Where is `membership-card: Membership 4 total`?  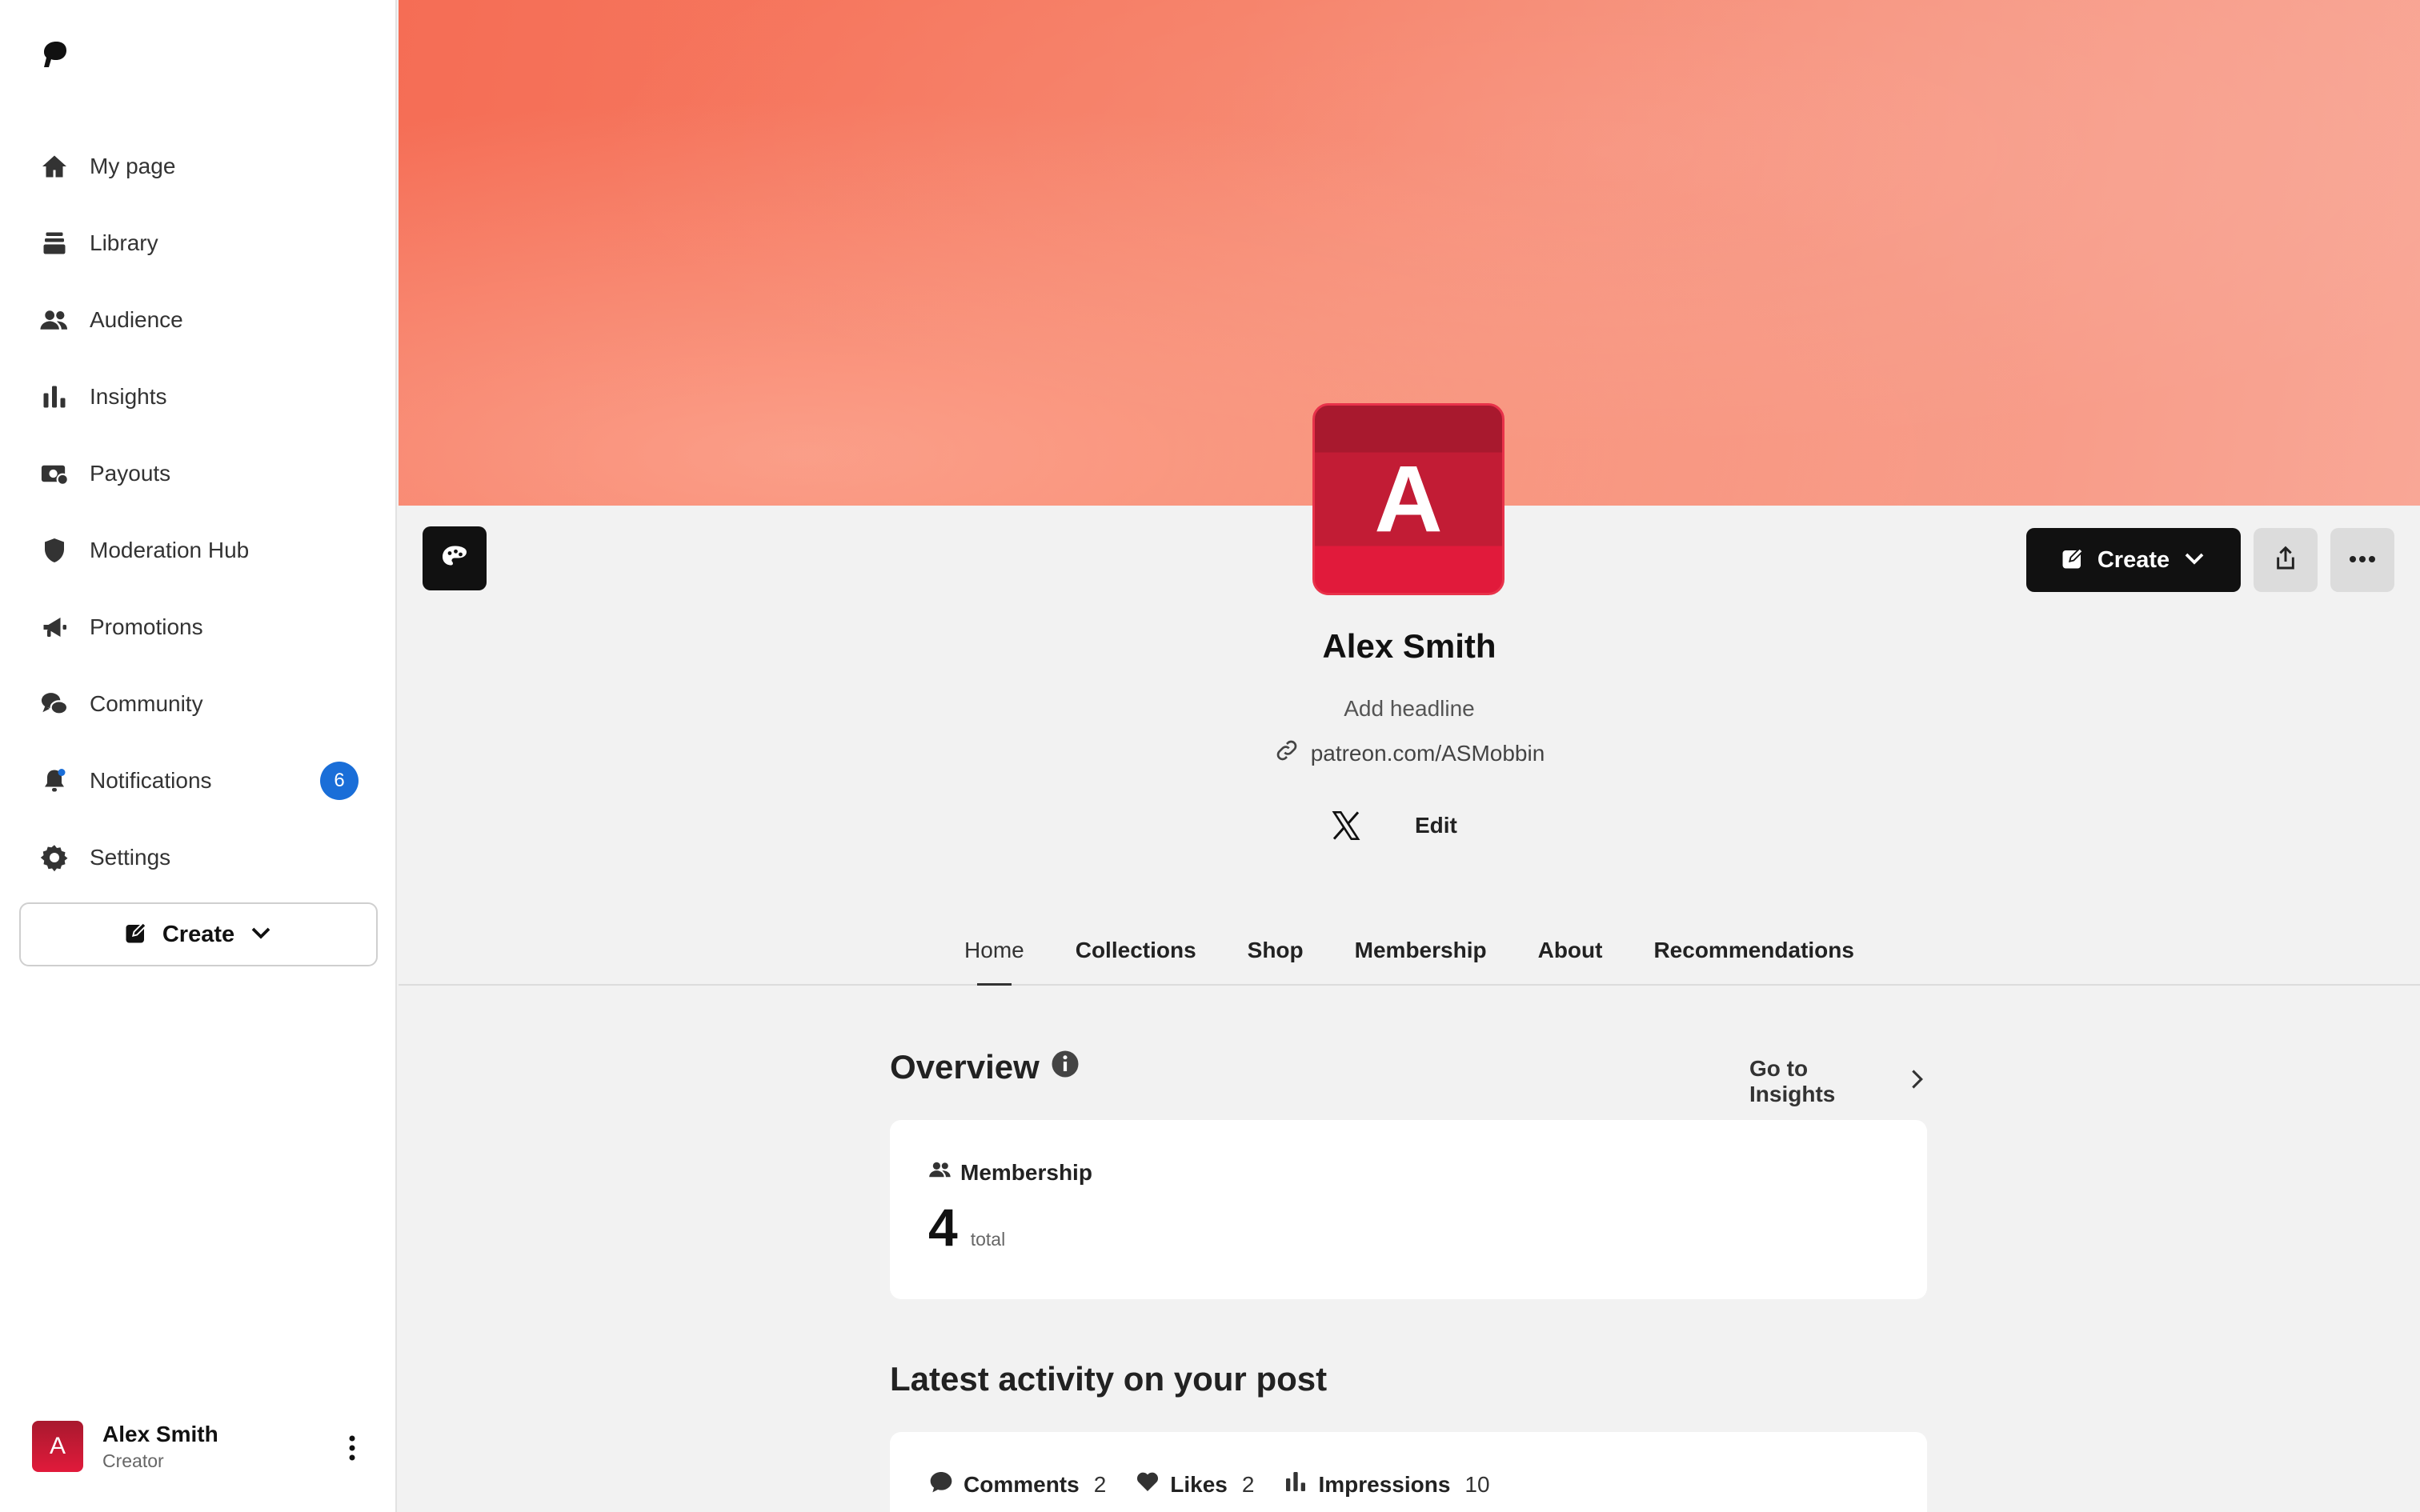 membership-card: Membership 4 total is located at coordinates (1408, 1209).